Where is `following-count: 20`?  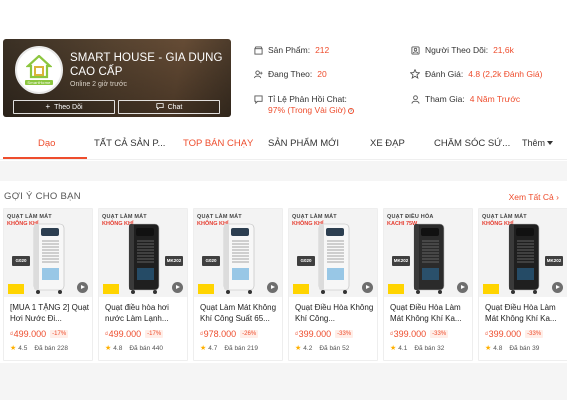 following-count: 20 is located at coordinates (322, 74).